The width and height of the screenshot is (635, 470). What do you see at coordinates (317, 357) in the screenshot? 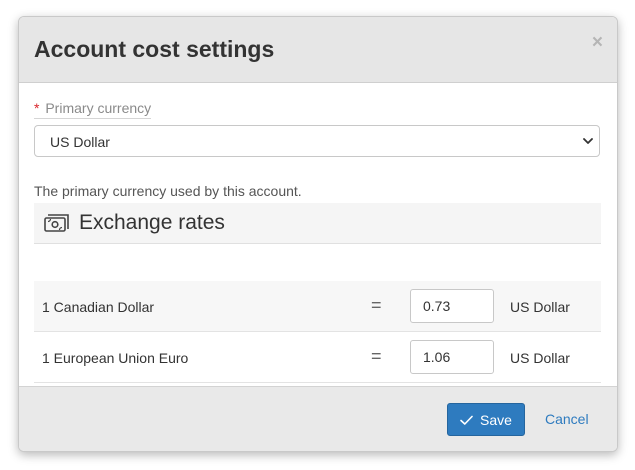
I see `exchange-rate-row: 1 European Union Euro = US Dollar` at bounding box center [317, 357].